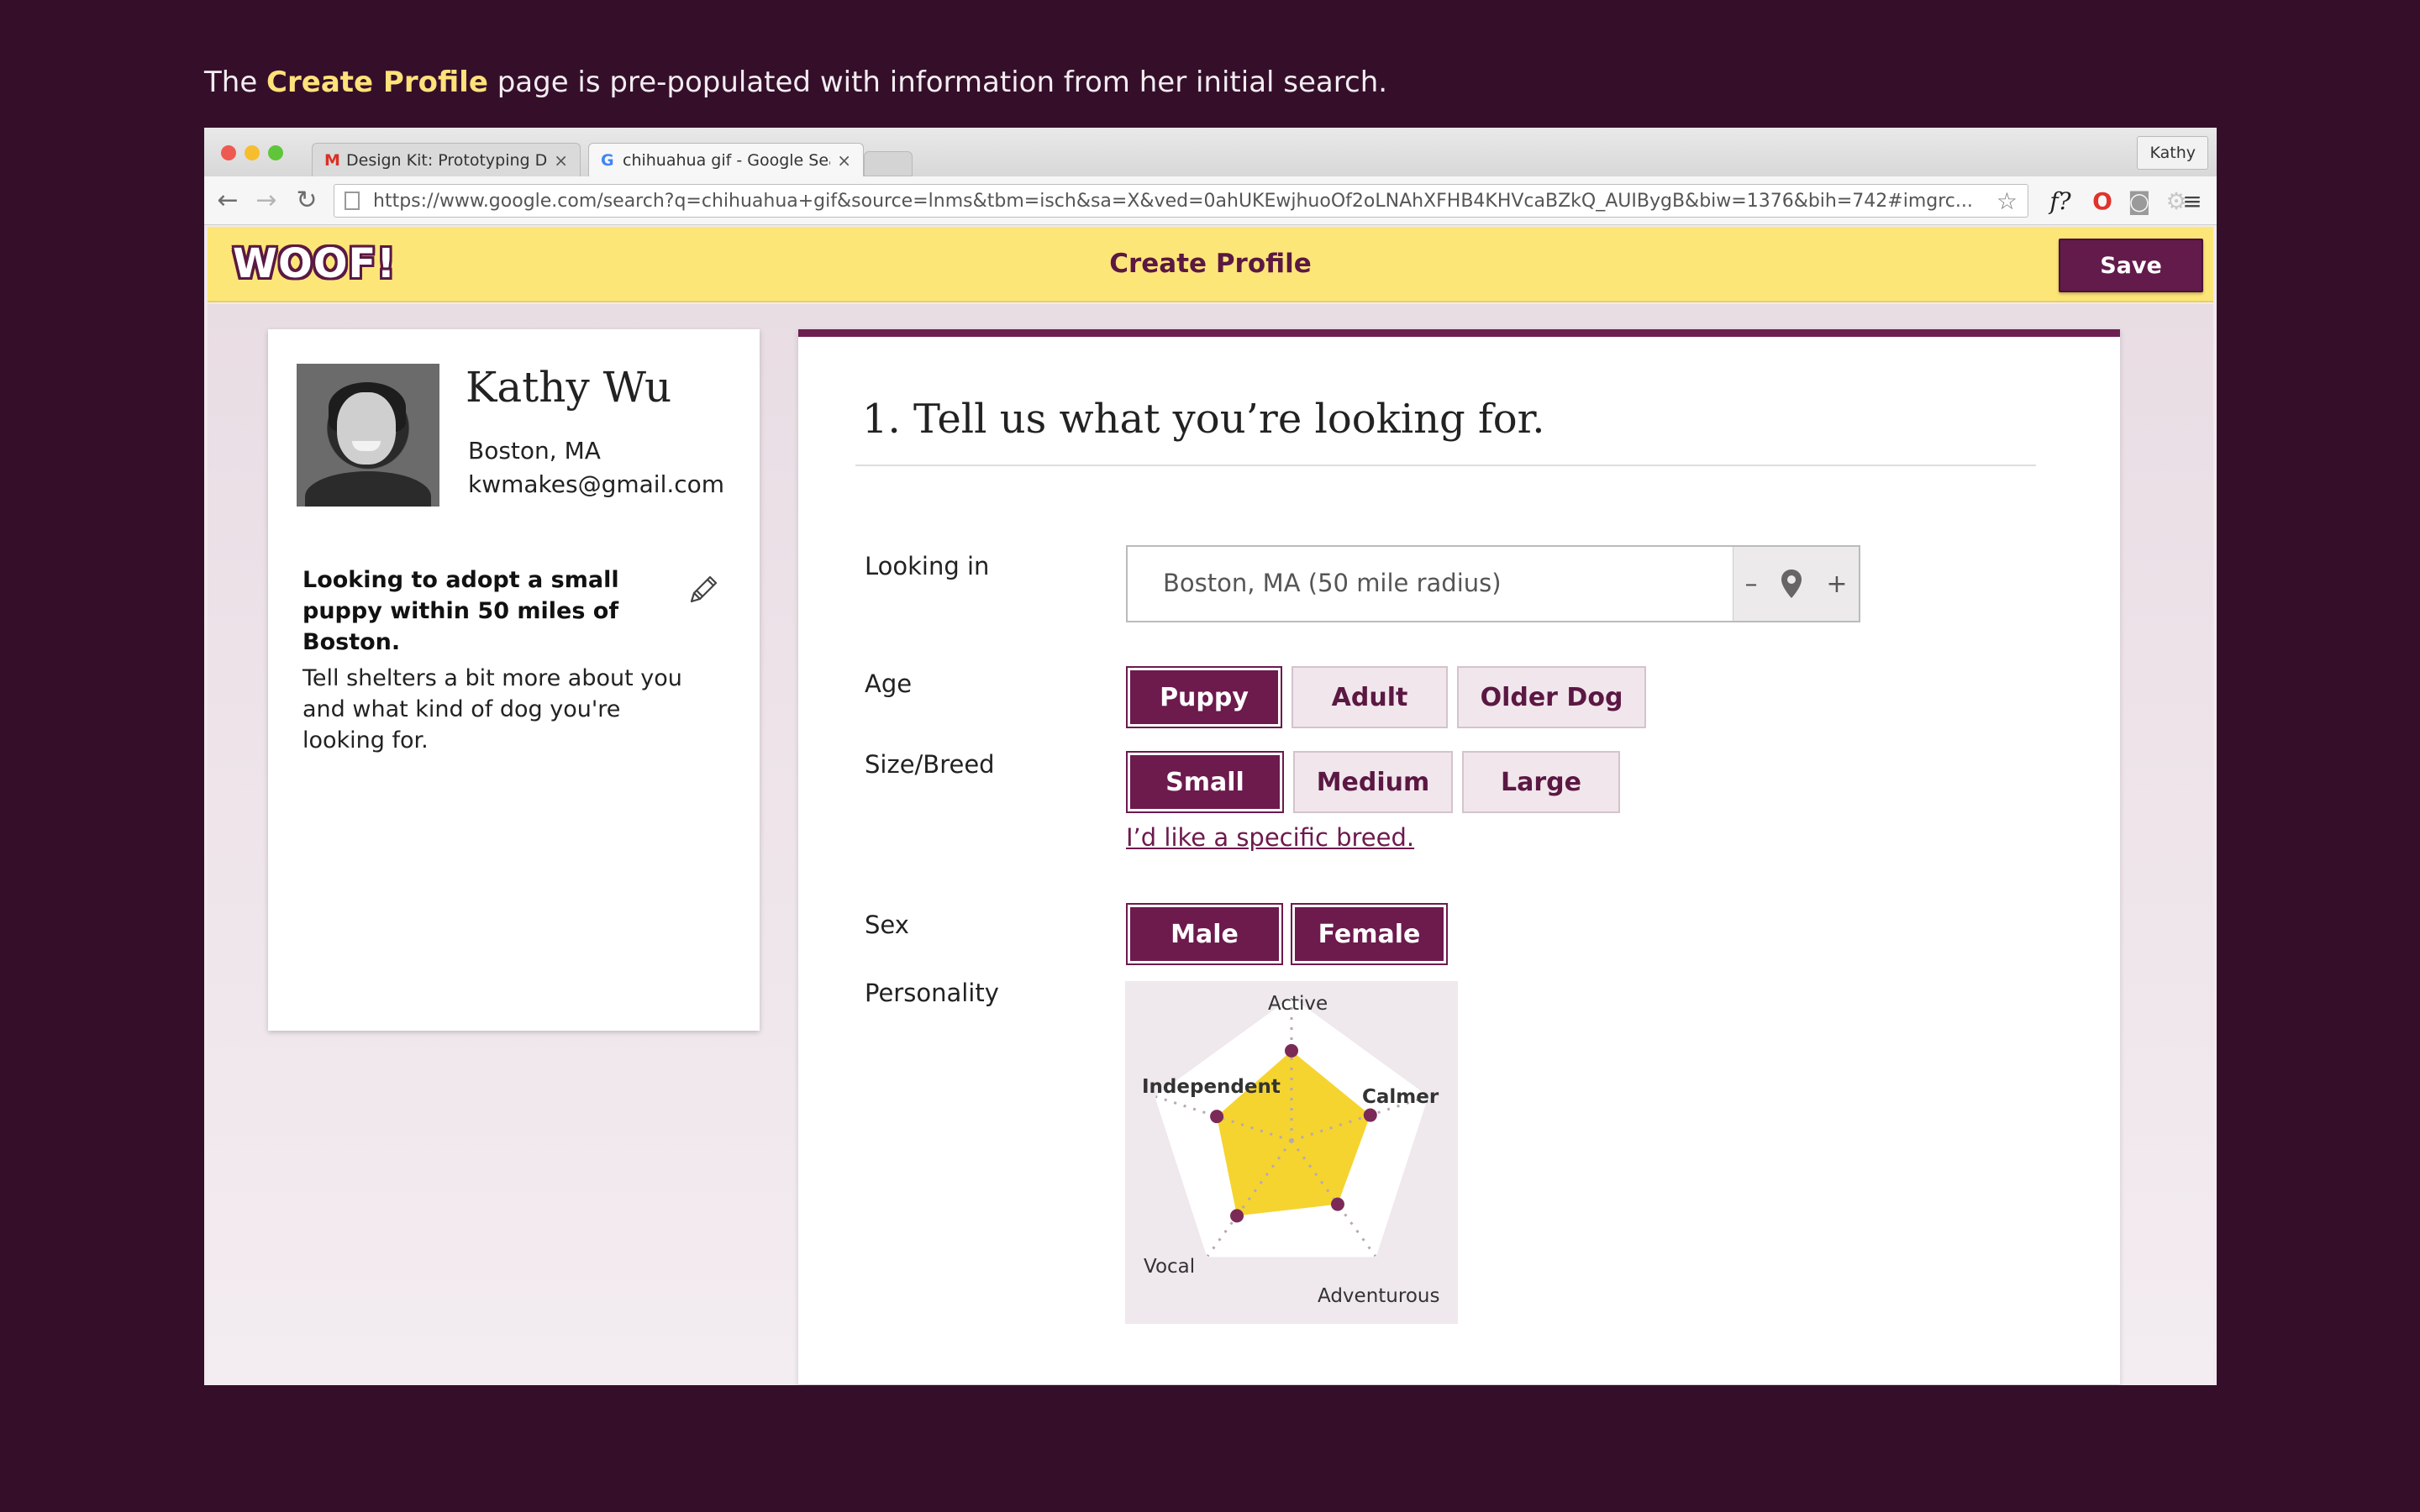 The height and width of the screenshot is (1512, 2420). I want to click on font-extension-icon: f?, so click(2060, 201).